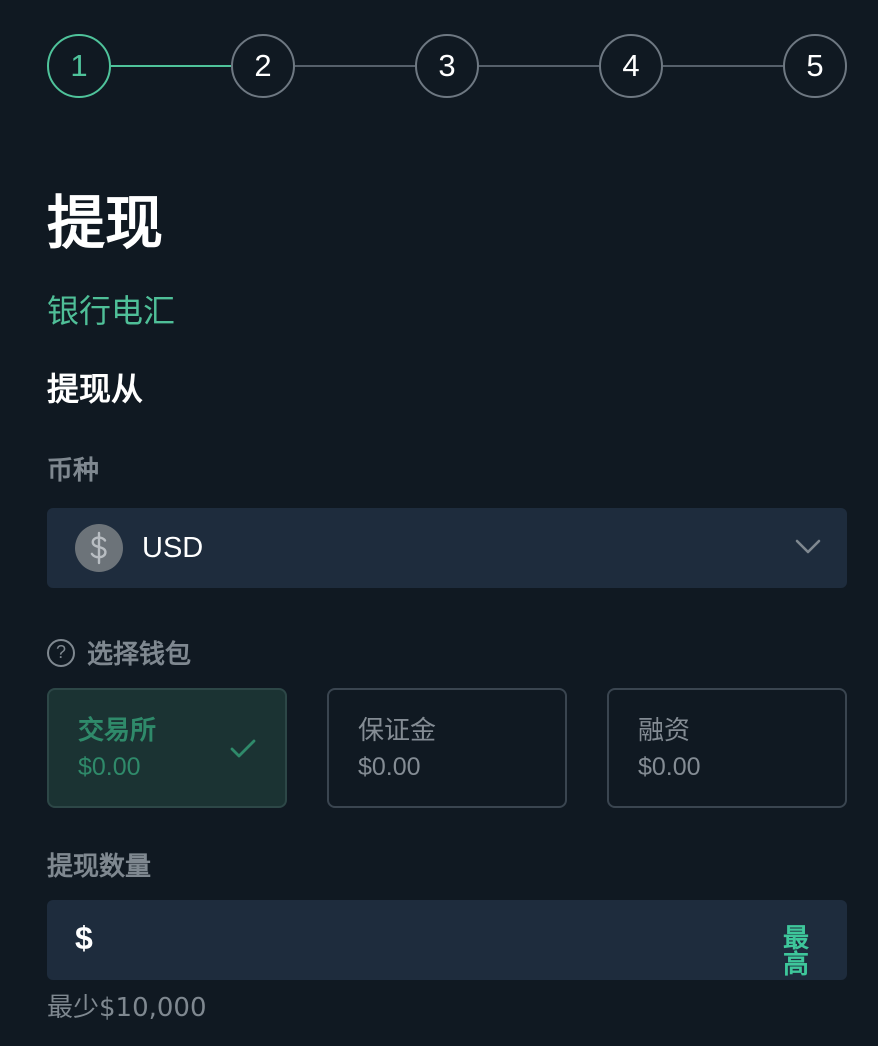  What do you see at coordinates (434, 940) in the screenshot?
I see `amount-input` at bounding box center [434, 940].